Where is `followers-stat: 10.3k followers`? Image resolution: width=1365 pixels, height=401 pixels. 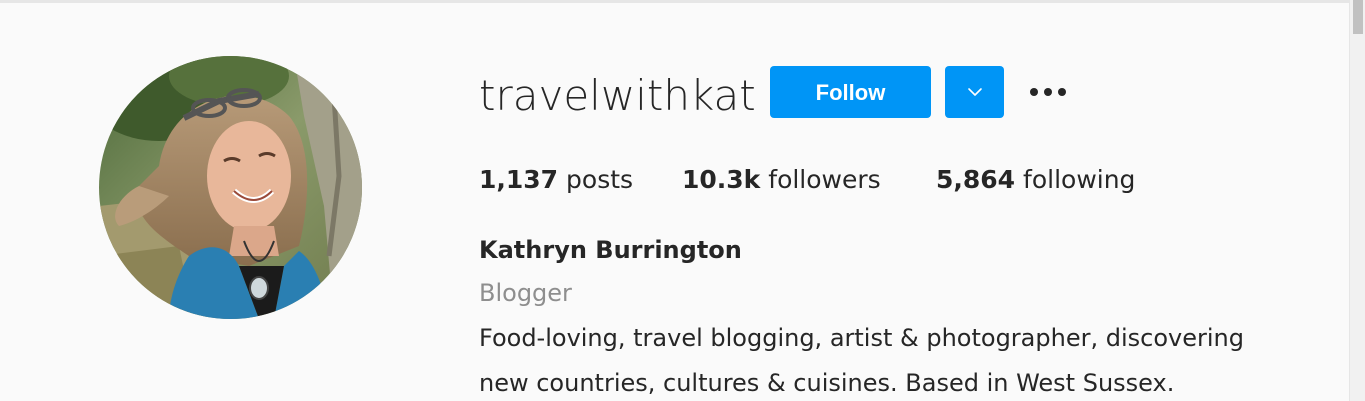
followers-stat: 10.3k followers is located at coordinates (781, 180).